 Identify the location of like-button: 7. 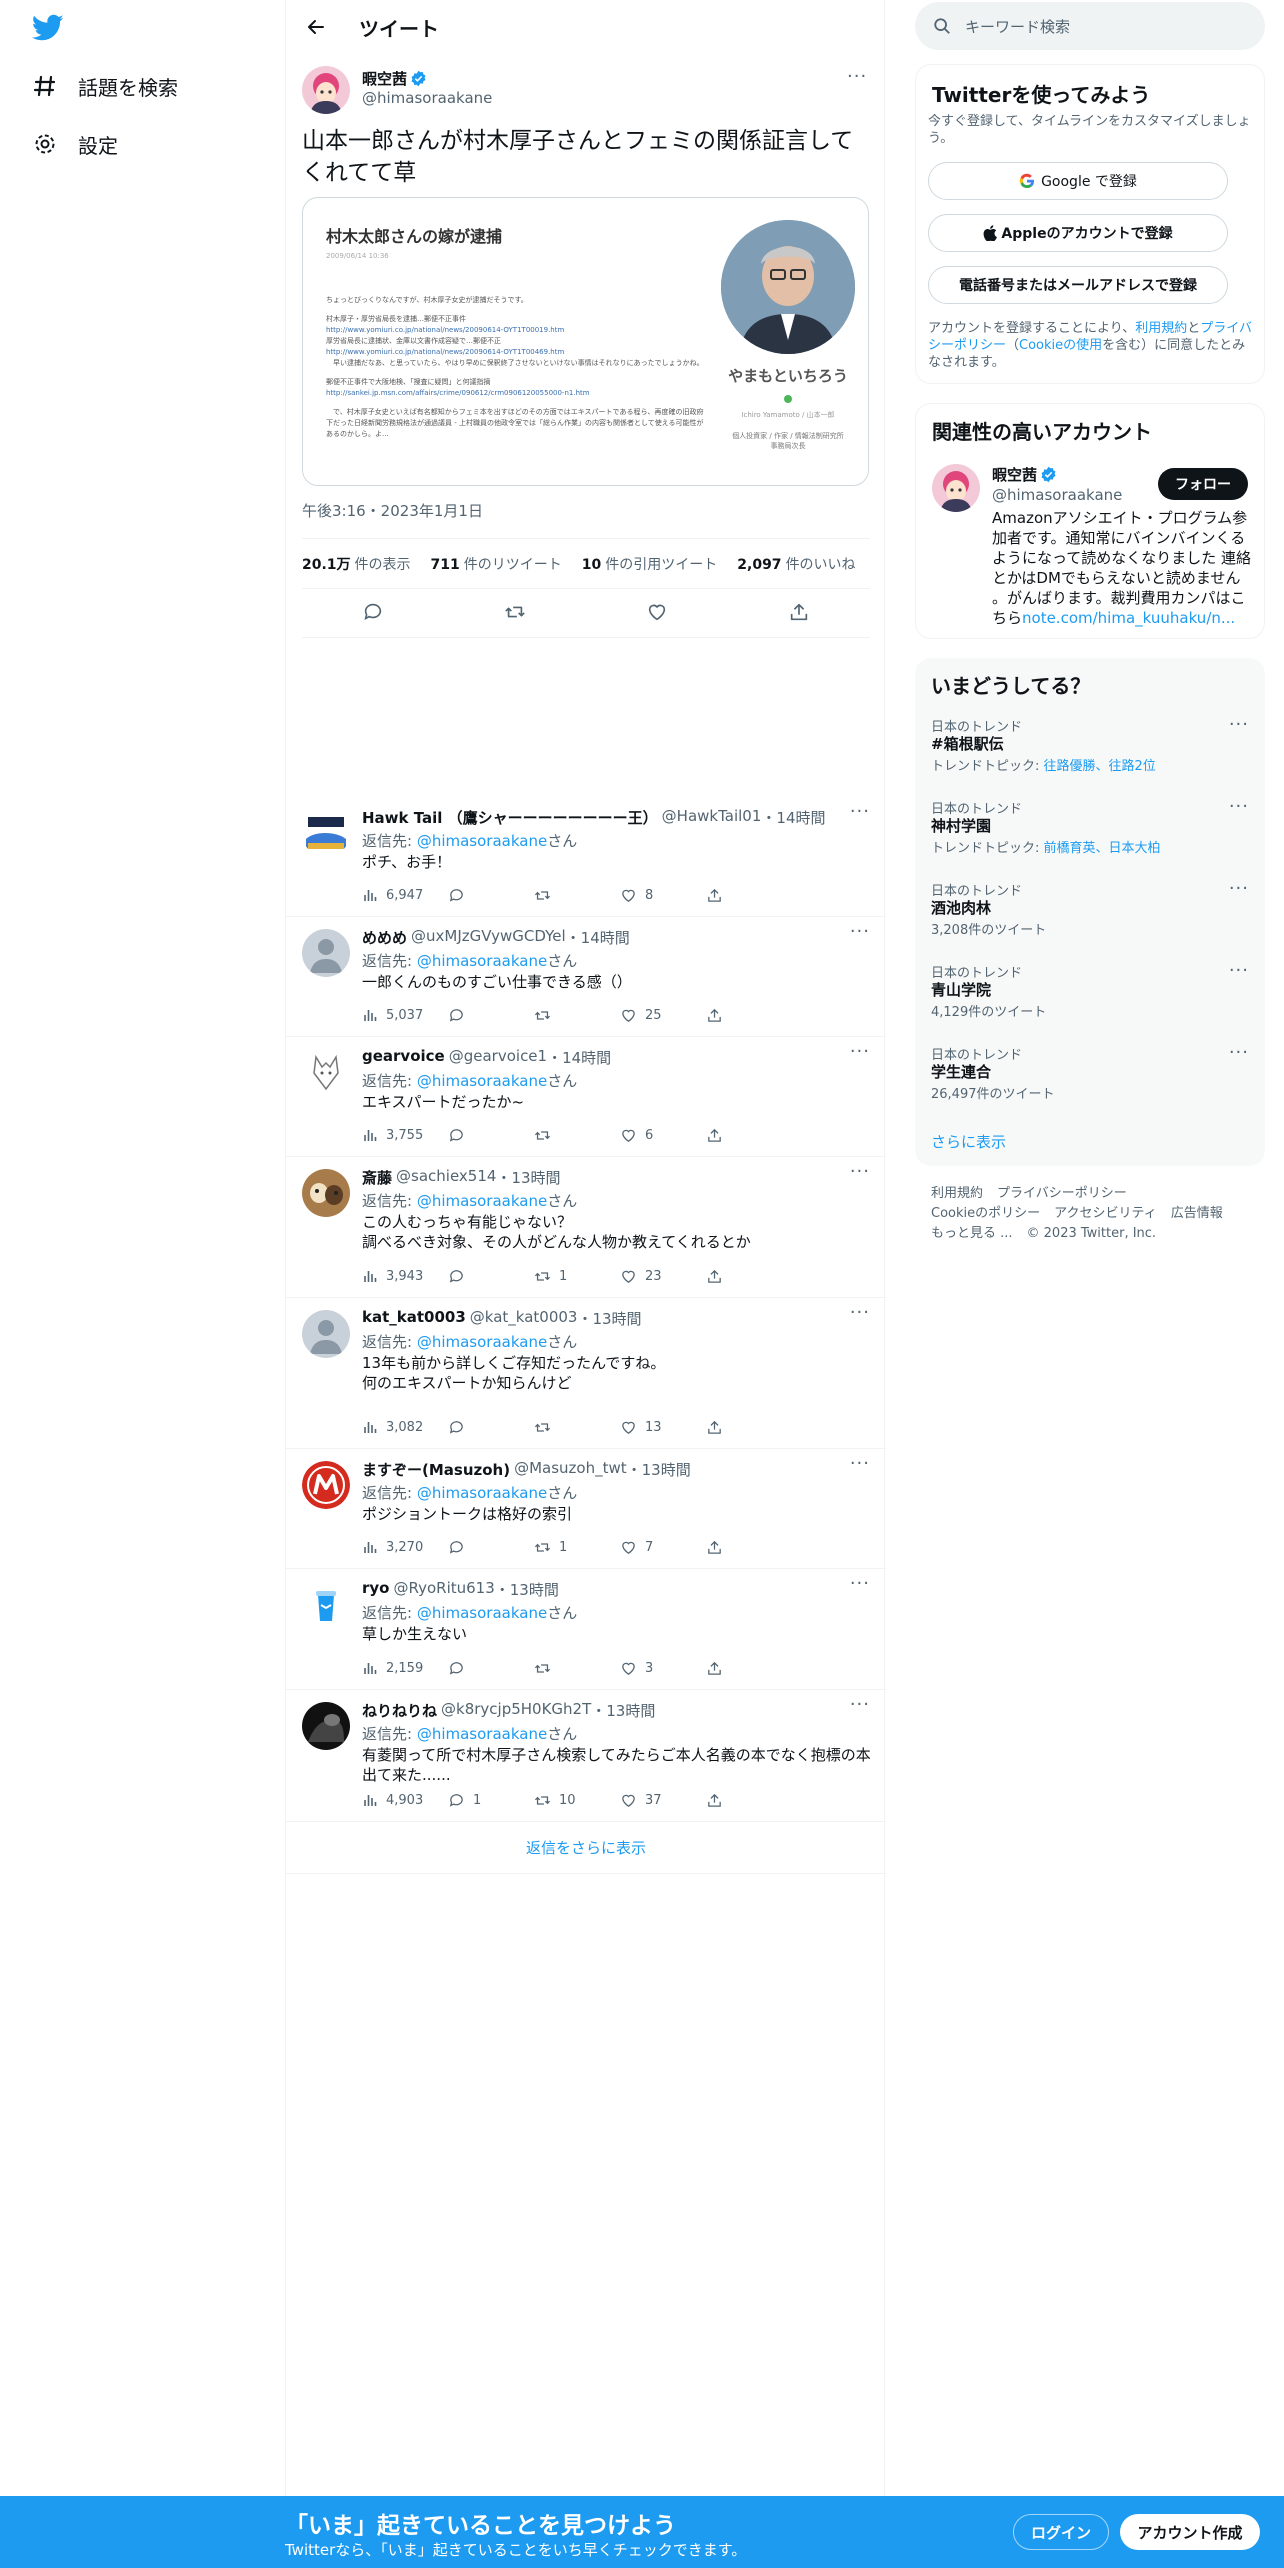
(663, 1547).